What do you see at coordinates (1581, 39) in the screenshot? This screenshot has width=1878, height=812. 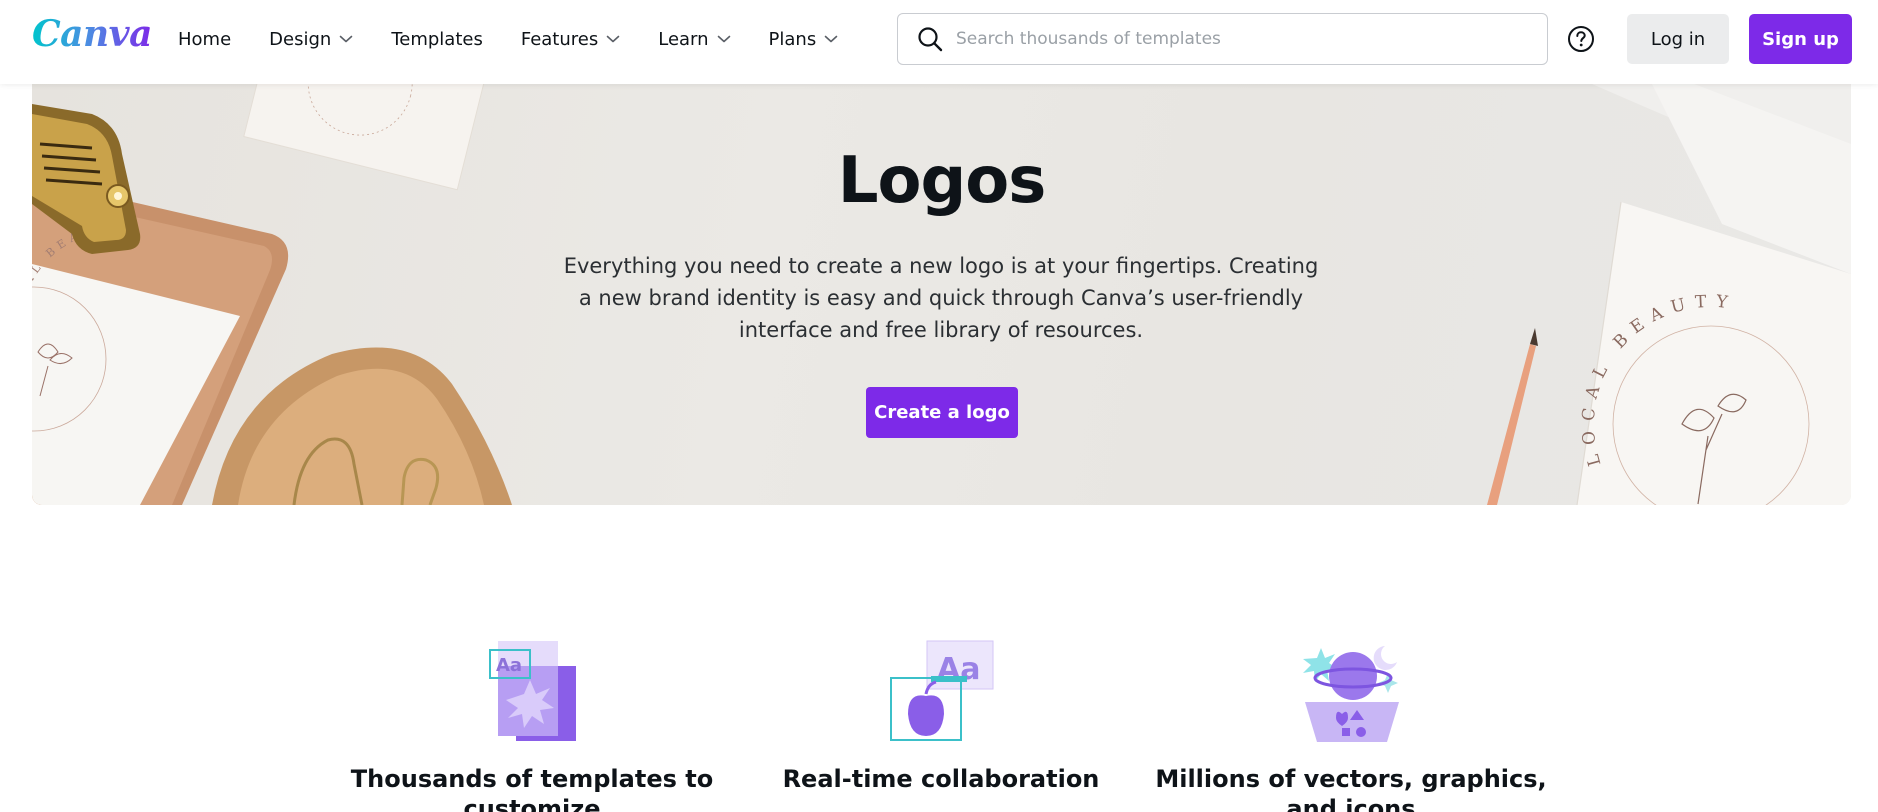 I see `question-circle-icon` at bounding box center [1581, 39].